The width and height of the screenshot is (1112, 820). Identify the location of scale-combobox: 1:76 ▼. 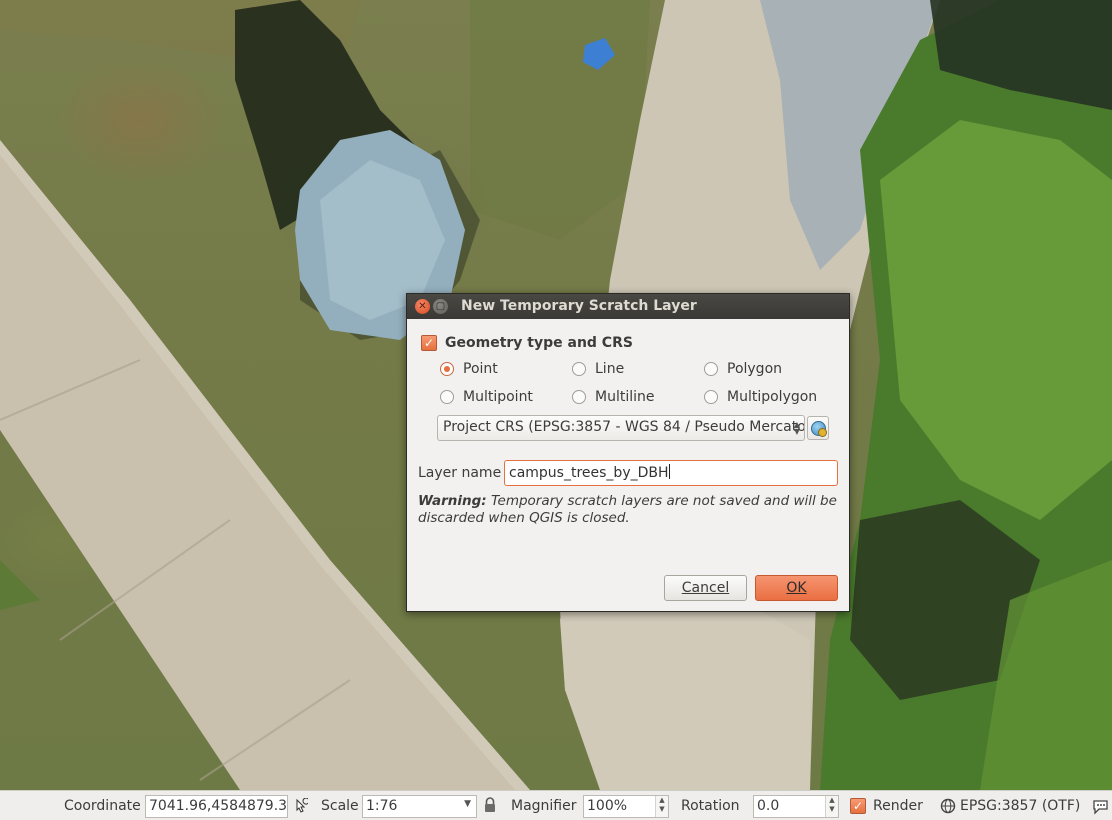
(419, 806).